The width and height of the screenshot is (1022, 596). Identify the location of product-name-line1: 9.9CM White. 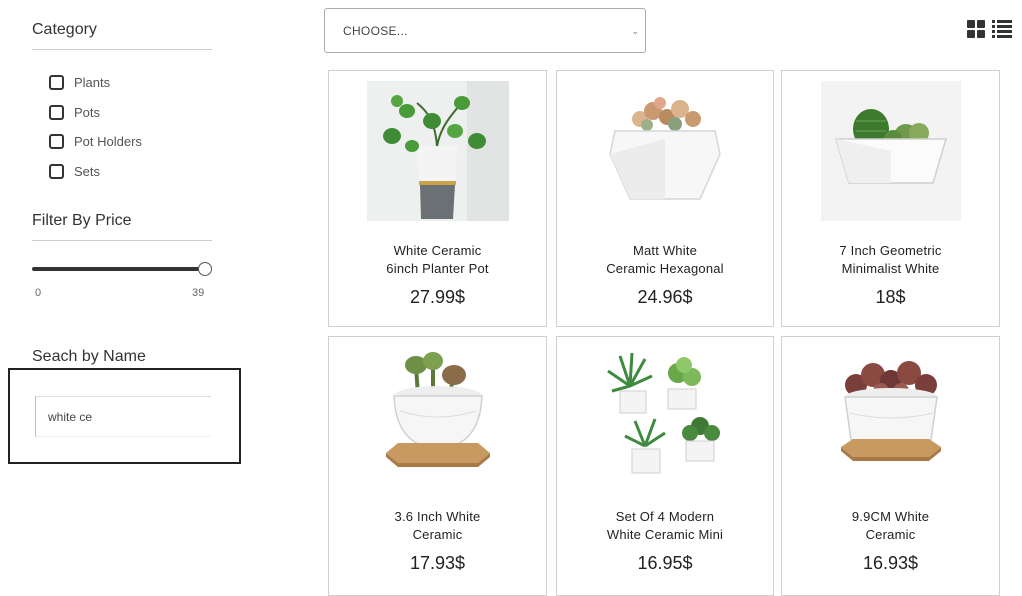
(890, 516).